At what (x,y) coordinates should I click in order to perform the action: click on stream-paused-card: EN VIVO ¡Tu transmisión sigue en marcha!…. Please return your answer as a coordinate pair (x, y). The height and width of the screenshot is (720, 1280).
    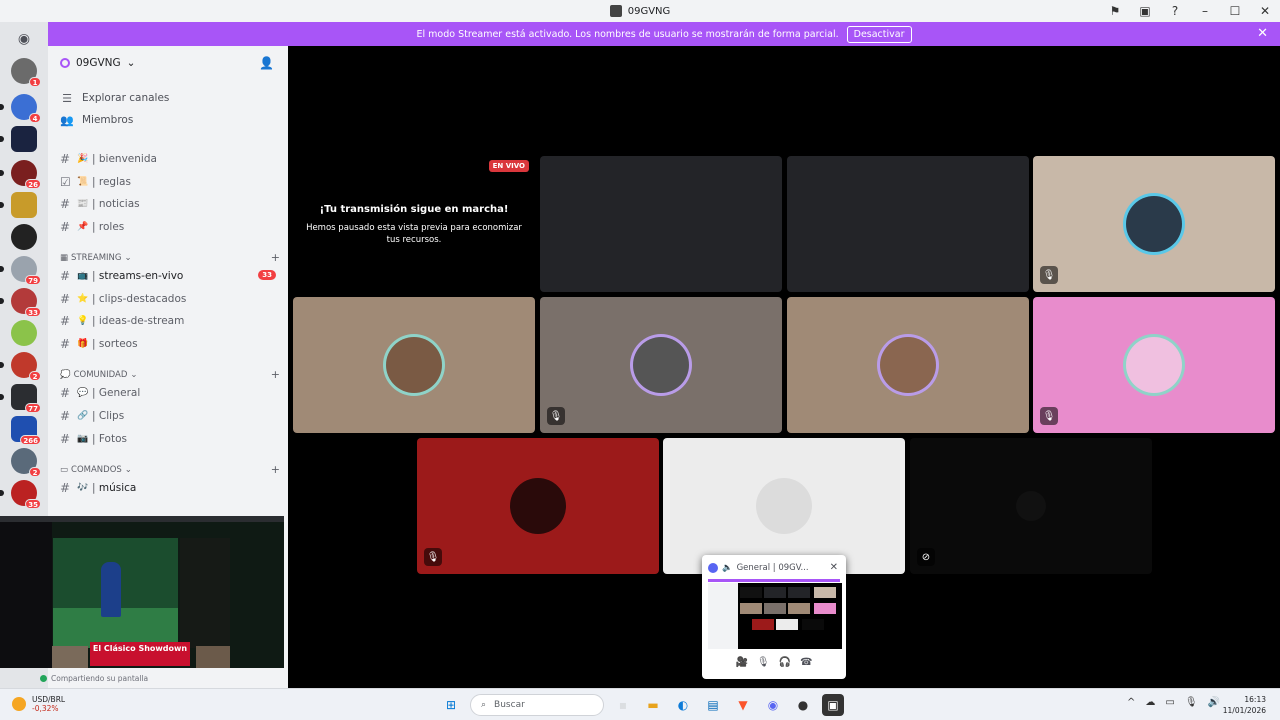
    Looking at the image, I should click on (414, 224).